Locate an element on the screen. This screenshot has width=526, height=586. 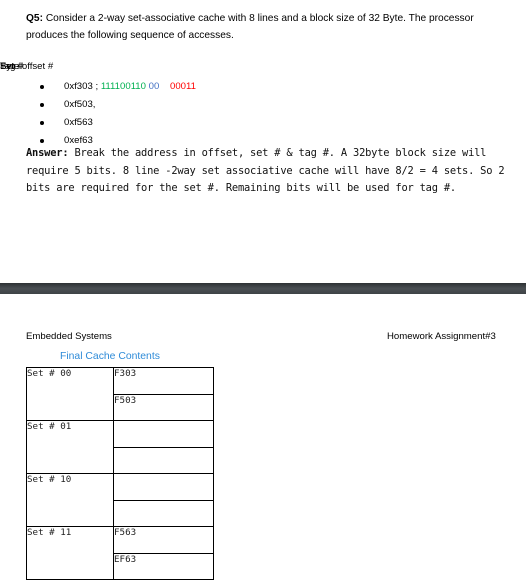
table-row: Set # 10 is located at coordinates (120, 500).